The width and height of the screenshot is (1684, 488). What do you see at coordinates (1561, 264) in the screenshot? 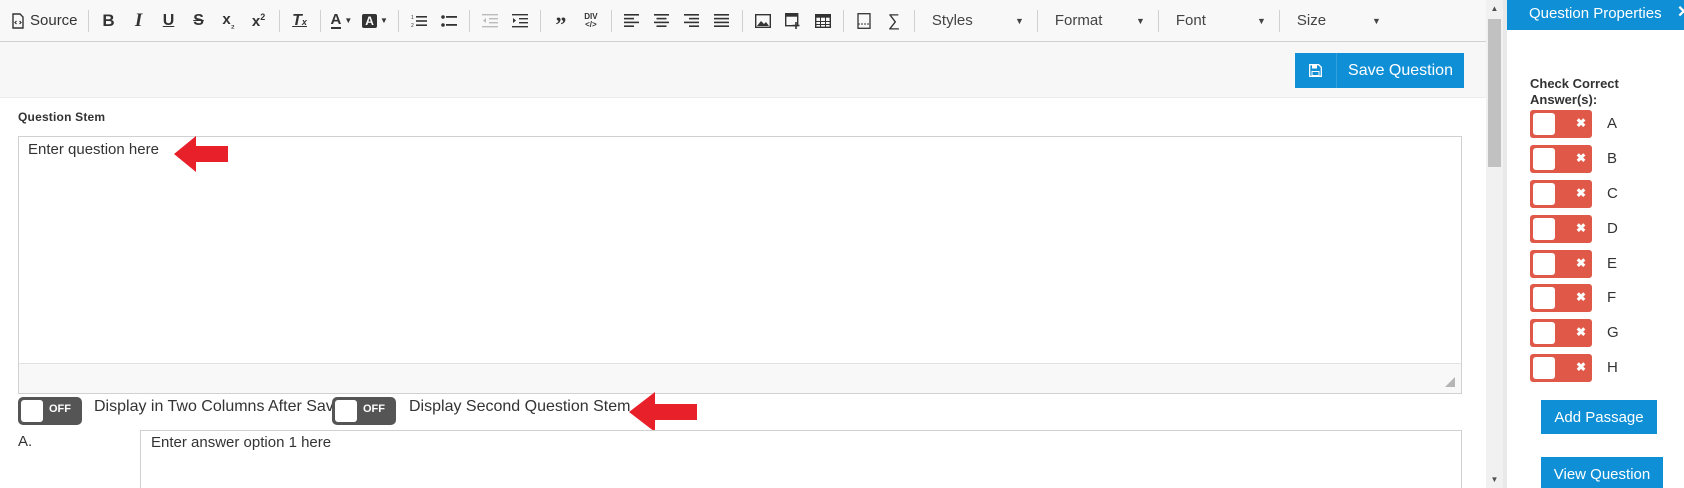
I see `answer-toggle-e: ✖` at bounding box center [1561, 264].